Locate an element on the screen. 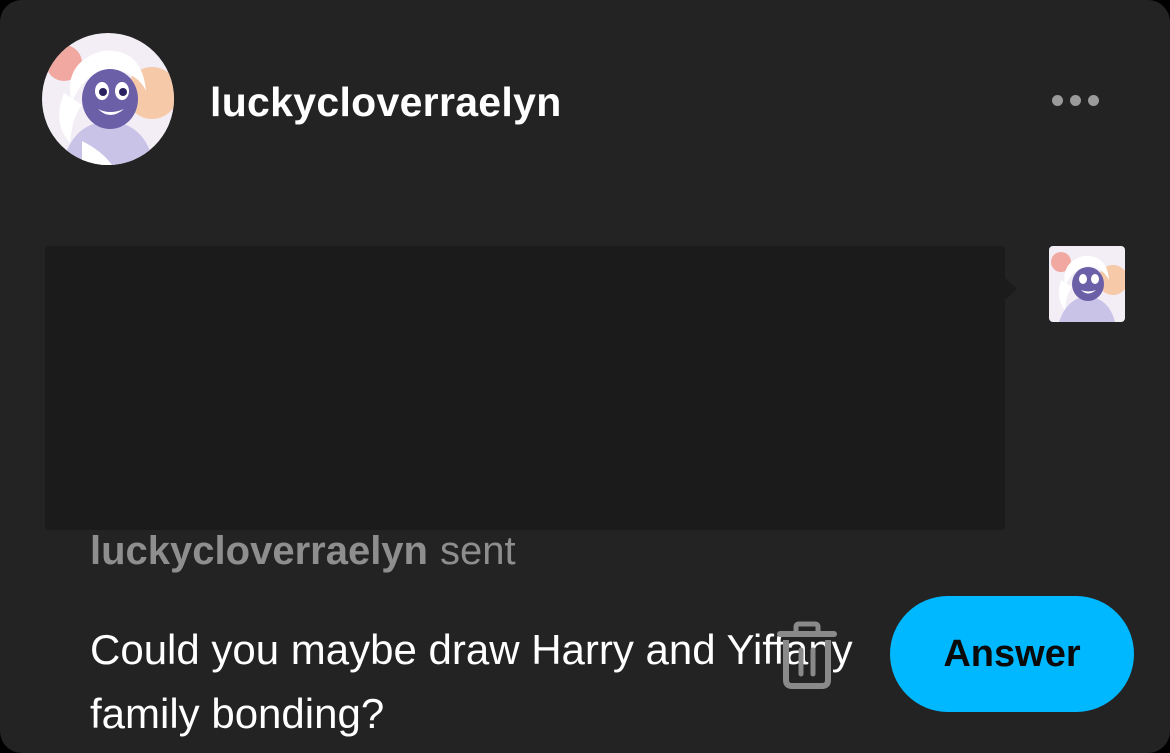 The width and height of the screenshot is (1170, 753). character-avatar-thumbnail is located at coordinates (1087, 284).